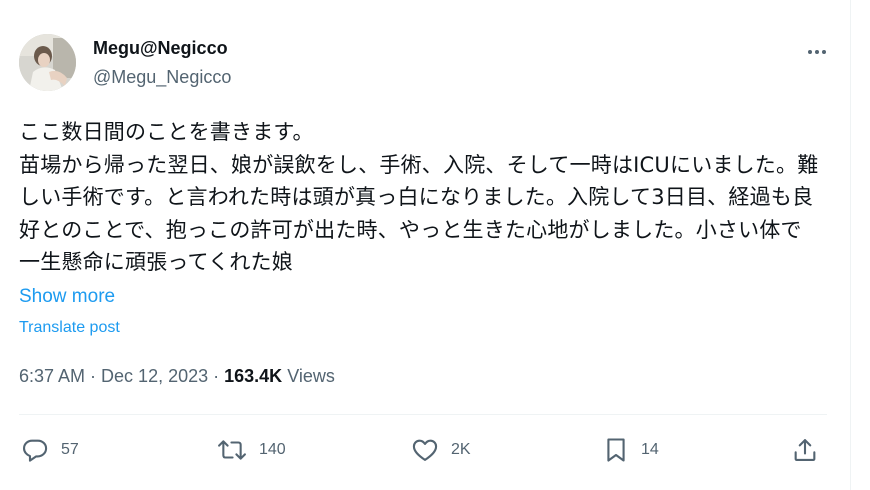 The image size is (870, 490). Describe the element at coordinates (162, 77) in the screenshot. I see `author-handle: @Megu_Negicco` at that location.